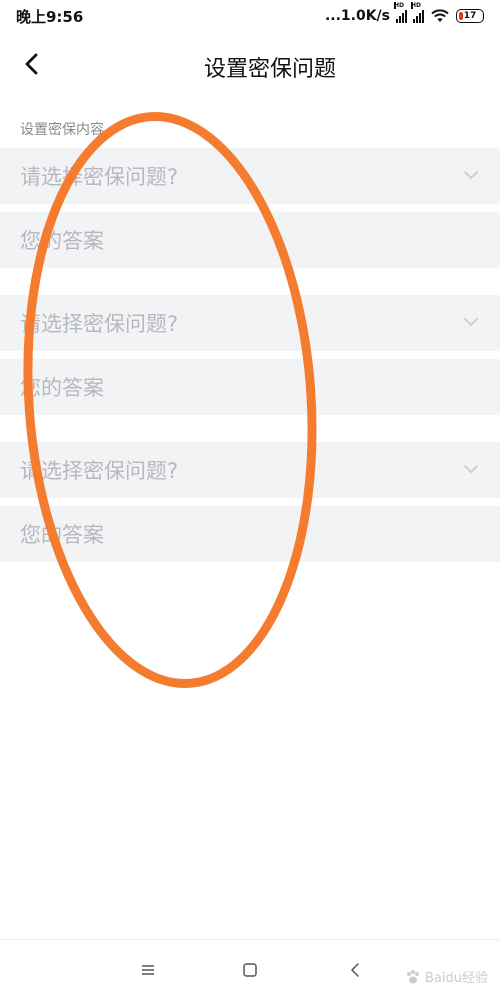 This screenshot has height=1000, width=500. I want to click on network-speed: ...1.0K/s, so click(357, 16).